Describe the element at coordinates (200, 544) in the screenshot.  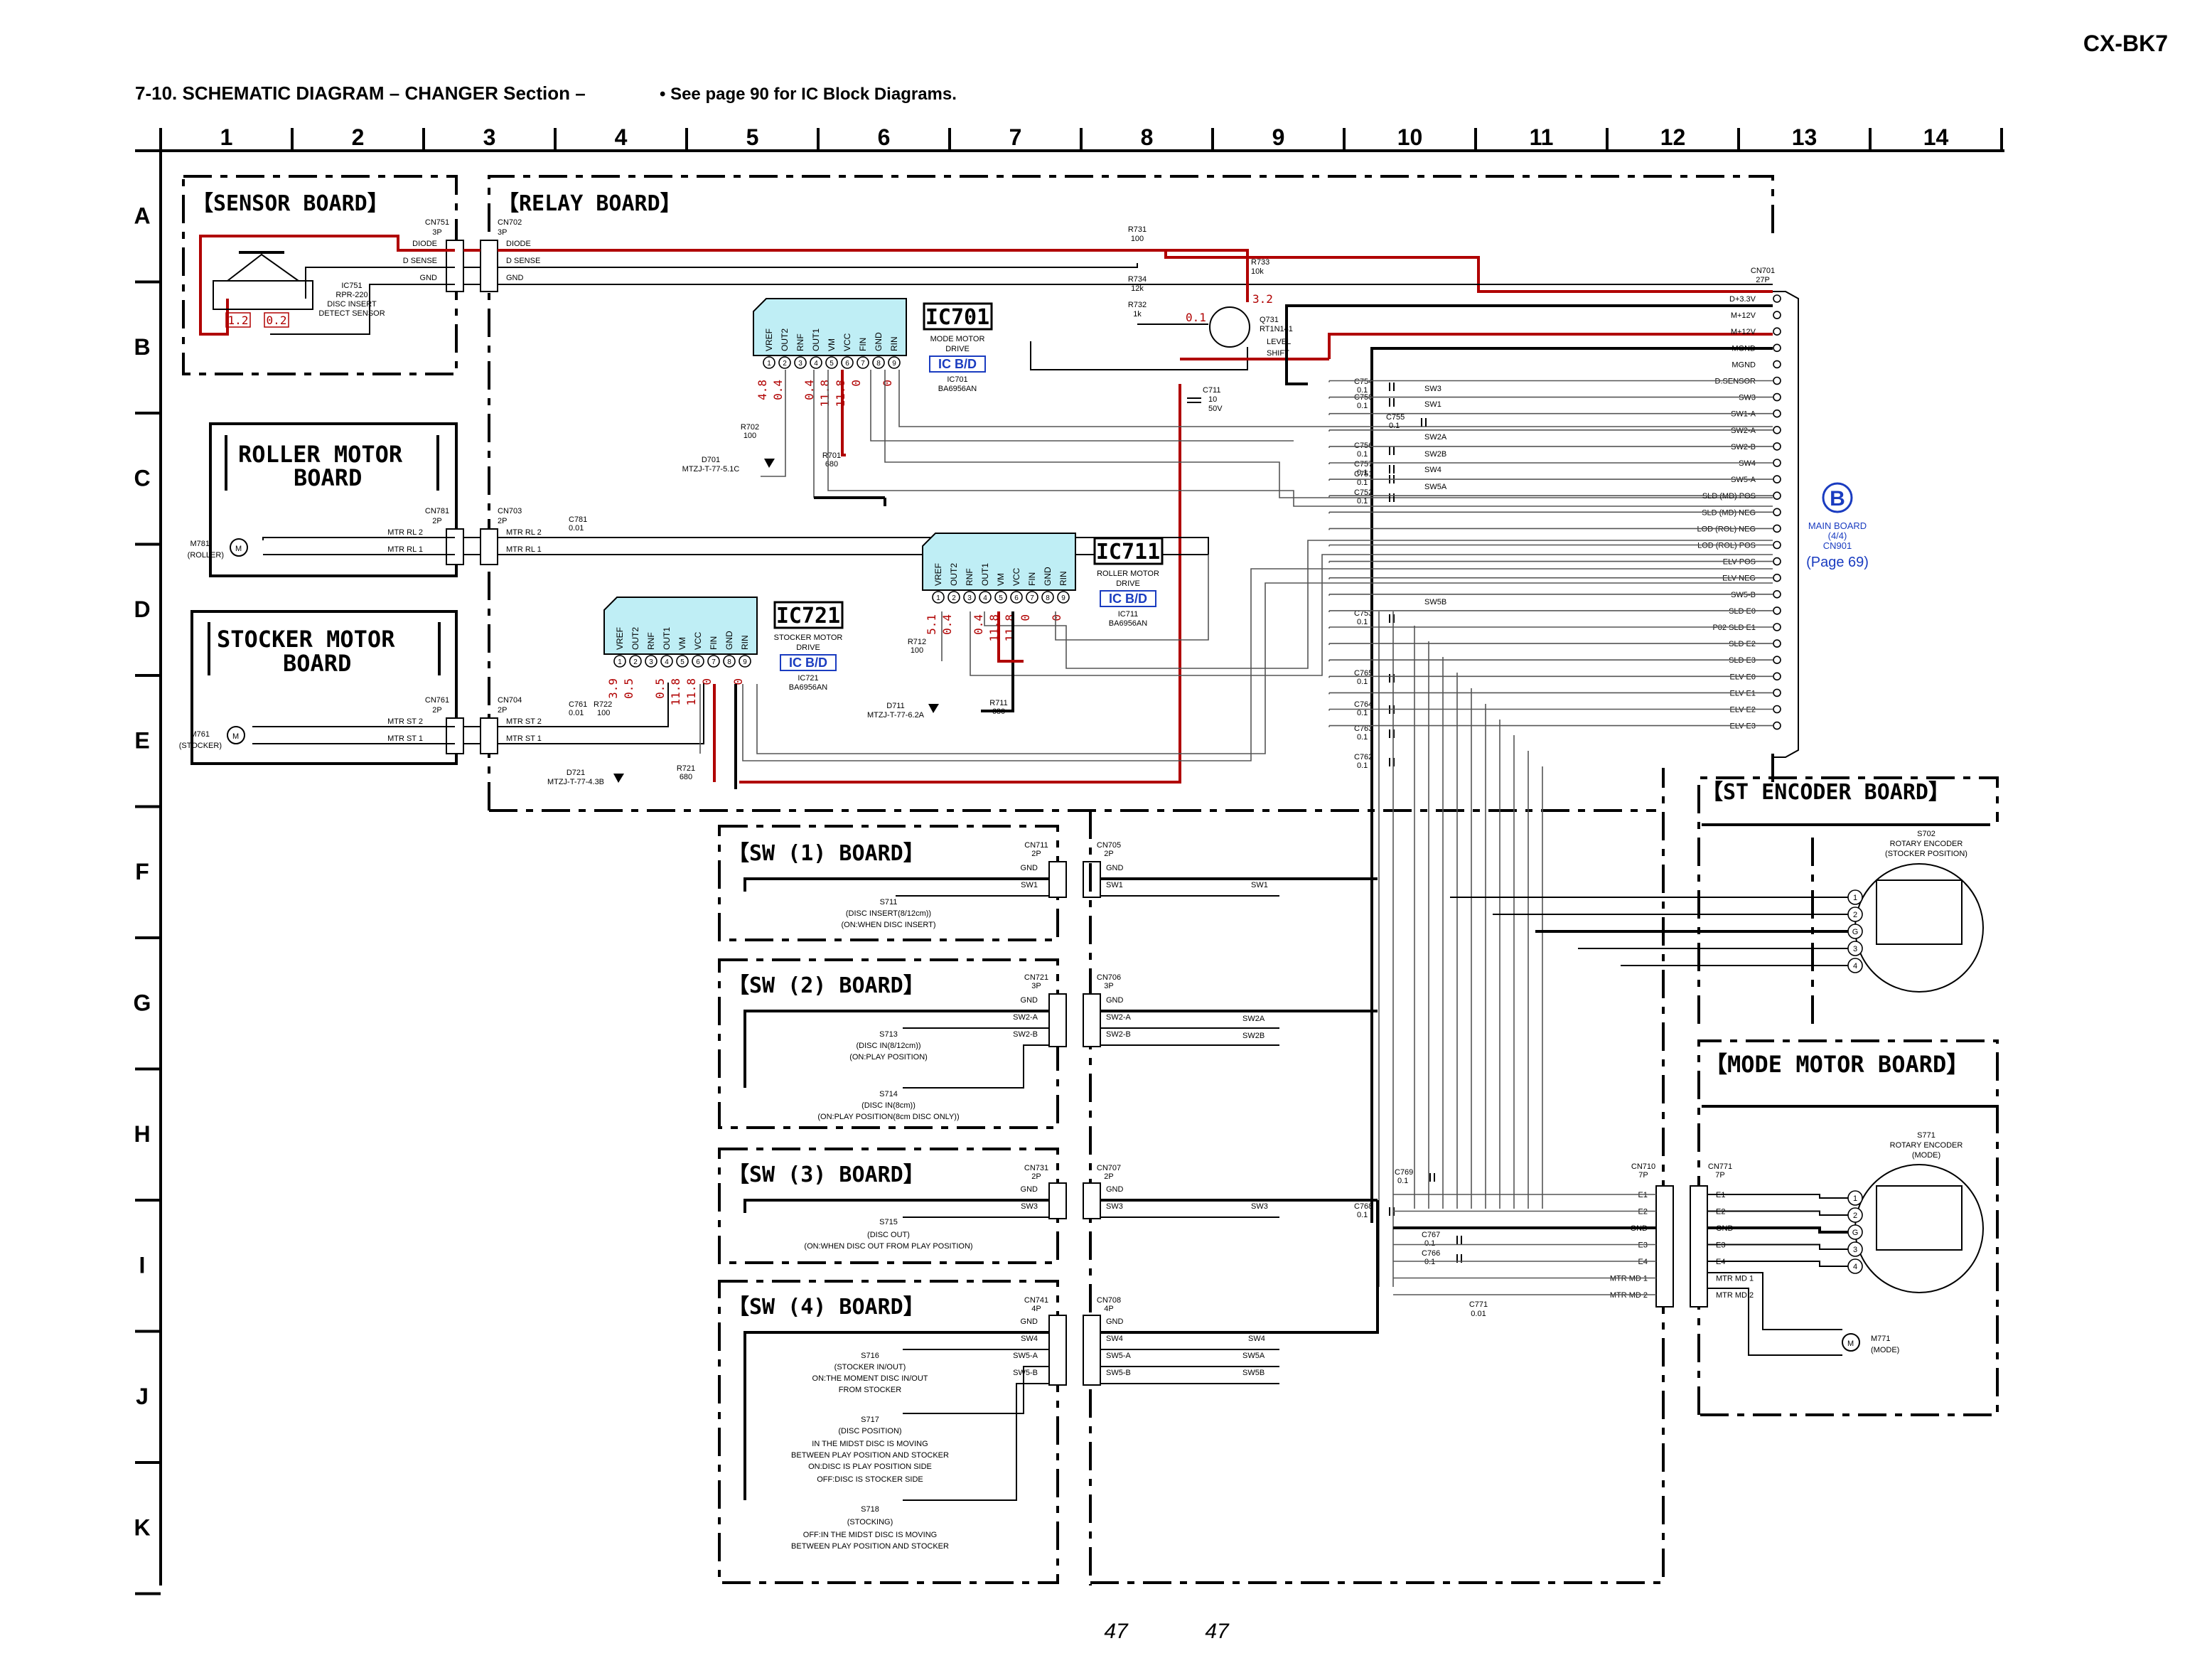
I see `svg-text: M781` at that location.